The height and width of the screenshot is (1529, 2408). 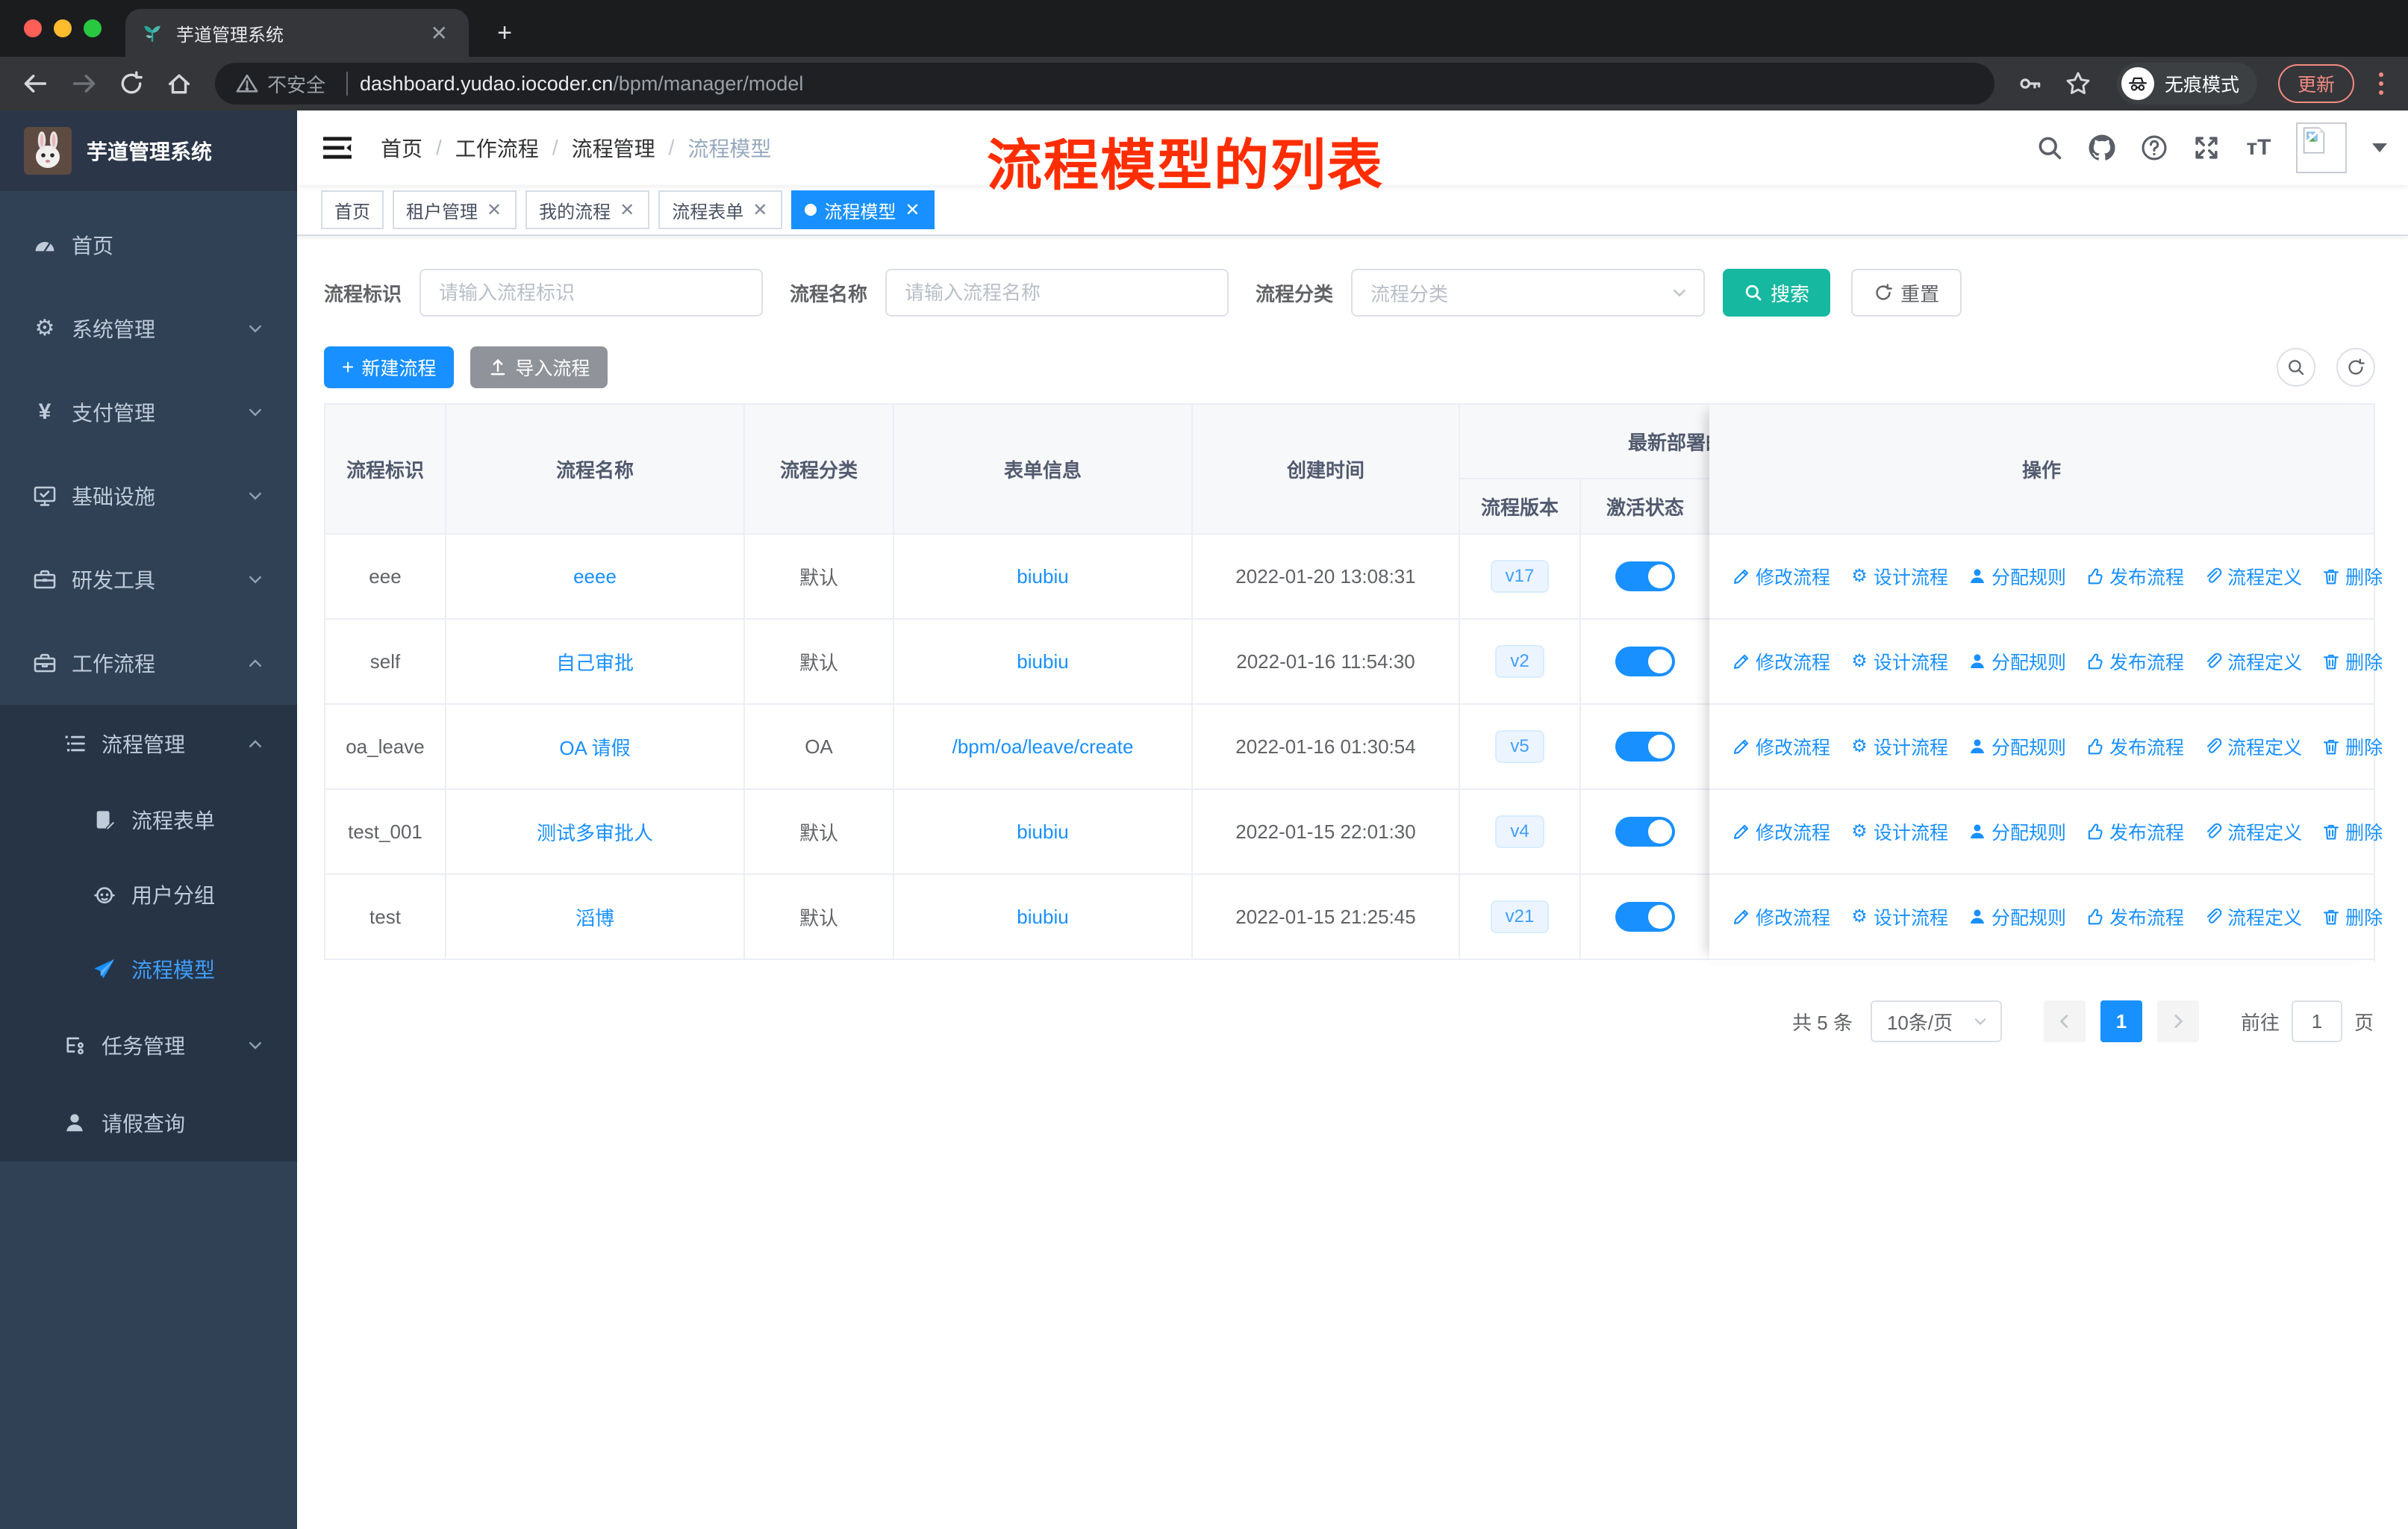 What do you see at coordinates (863, 209) in the screenshot?
I see `tag-process-model: 流程模型 ✕` at bounding box center [863, 209].